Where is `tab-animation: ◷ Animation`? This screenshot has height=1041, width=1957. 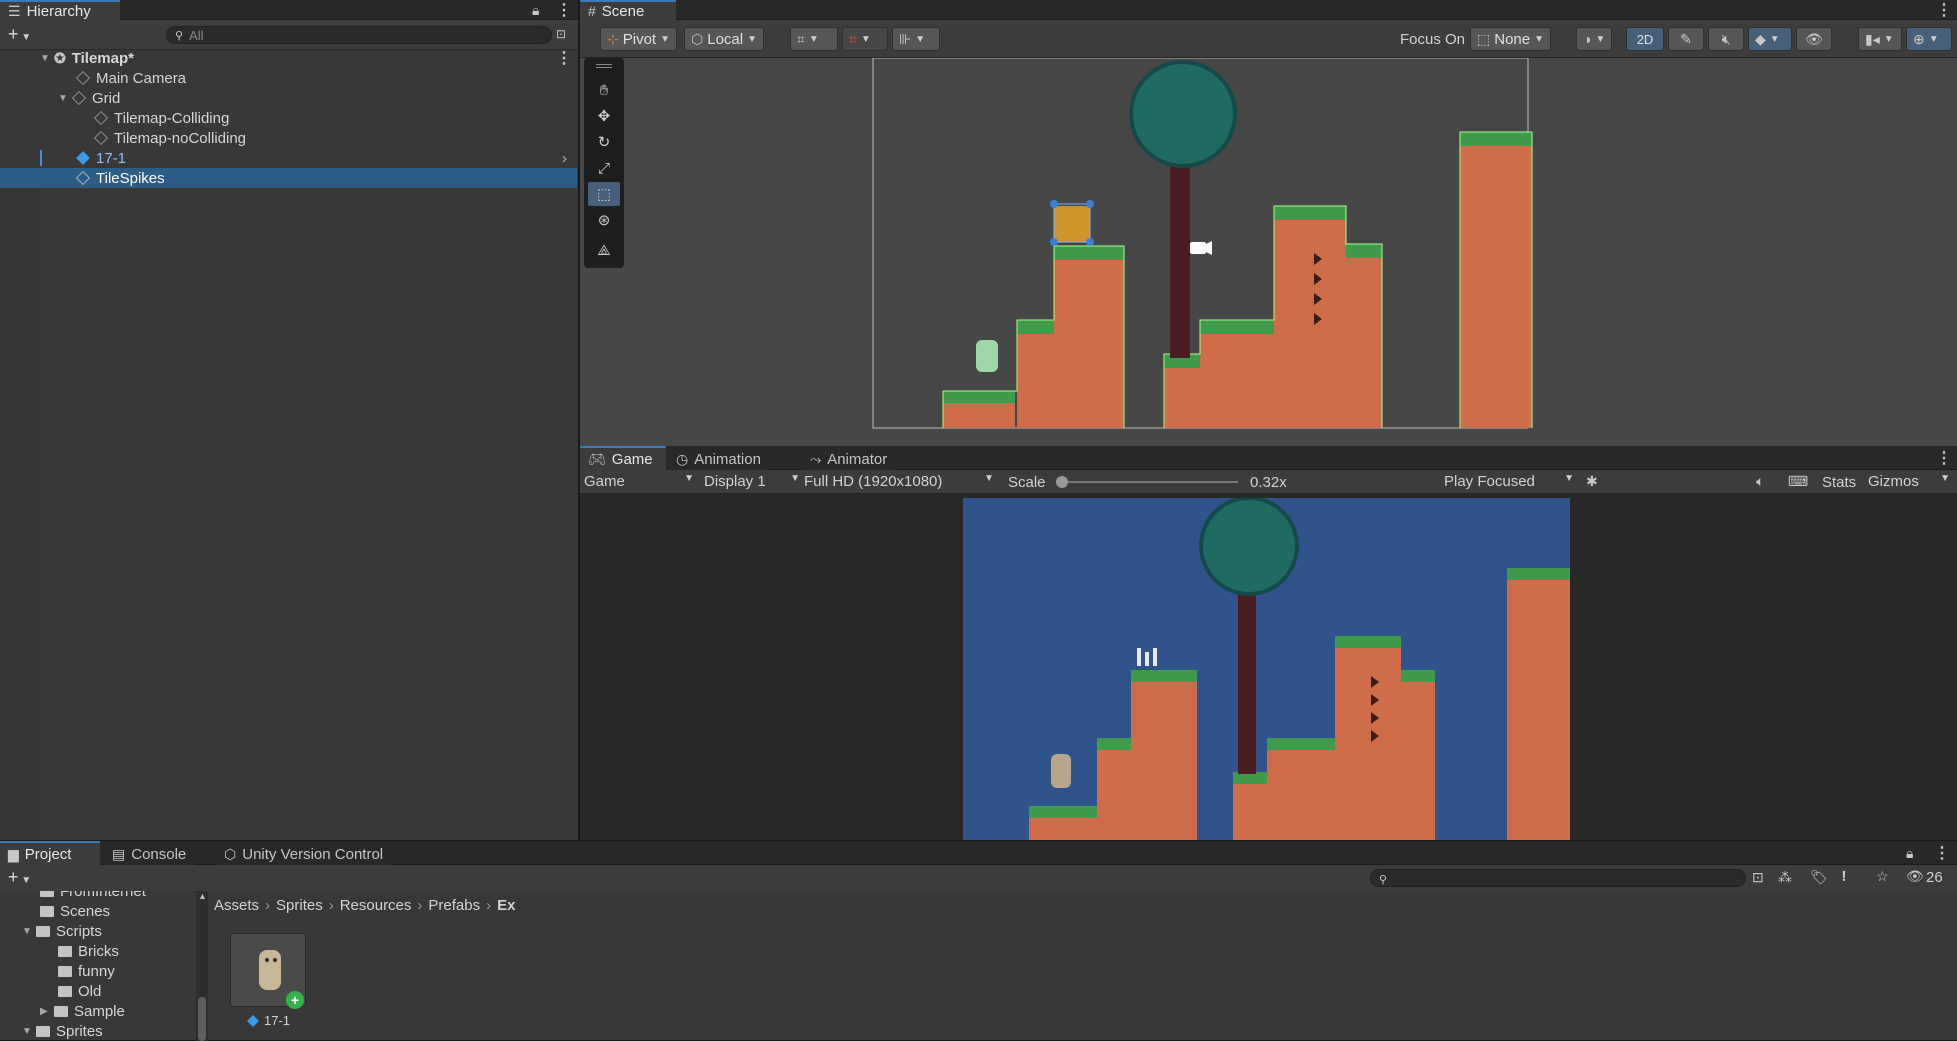 tab-animation: ◷ Animation is located at coordinates (718, 458).